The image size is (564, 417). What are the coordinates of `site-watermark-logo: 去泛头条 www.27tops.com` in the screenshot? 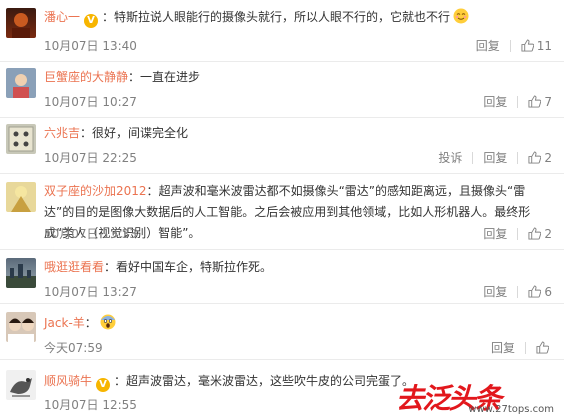 It's located at (476, 398).